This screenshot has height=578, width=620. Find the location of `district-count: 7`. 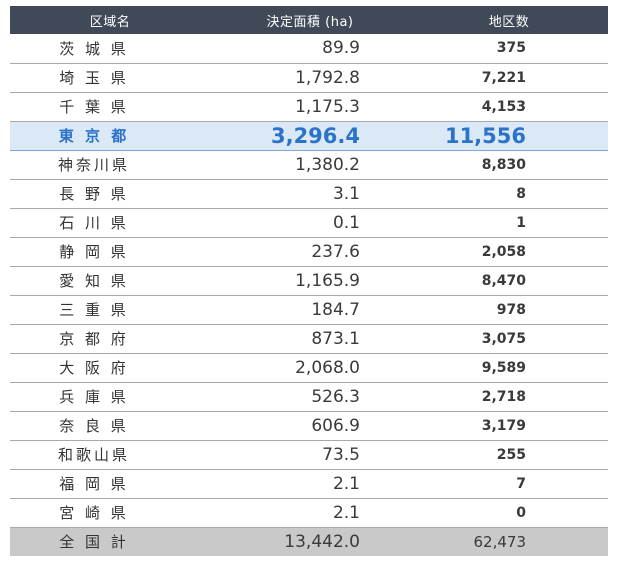

district-count: 7 is located at coordinates (521, 483).